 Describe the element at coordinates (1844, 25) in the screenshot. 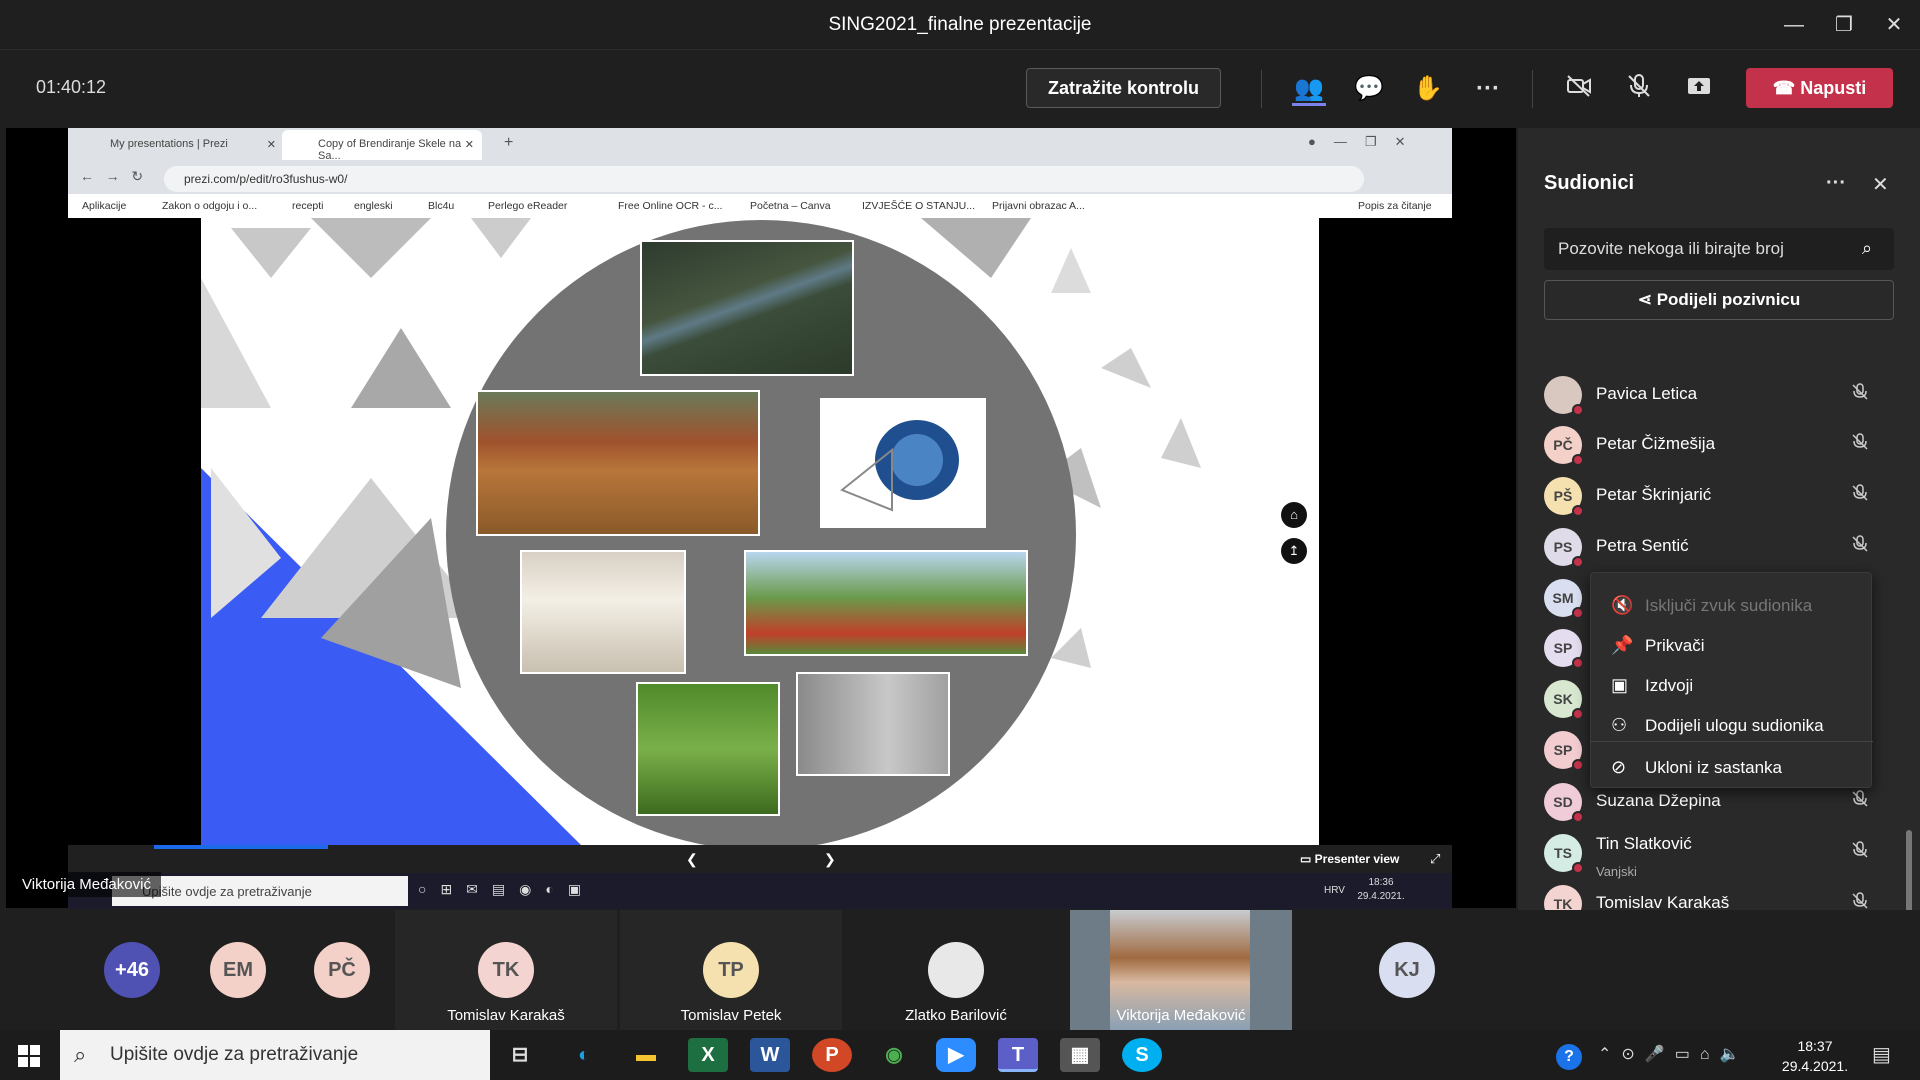

I see `restore-icon: ❐` at that location.